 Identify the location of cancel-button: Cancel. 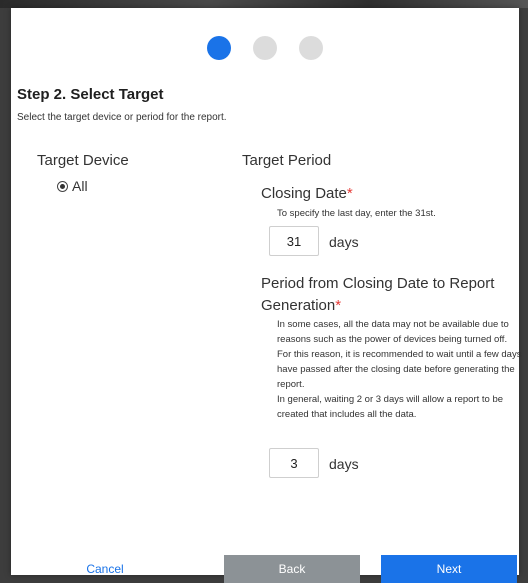
(105, 569).